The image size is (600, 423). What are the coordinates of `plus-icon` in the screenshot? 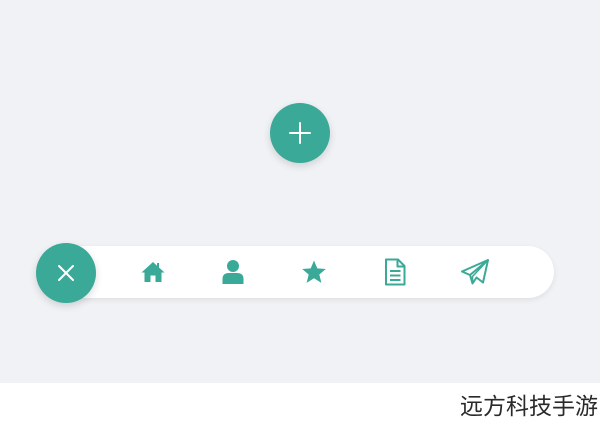 It's located at (300, 133).